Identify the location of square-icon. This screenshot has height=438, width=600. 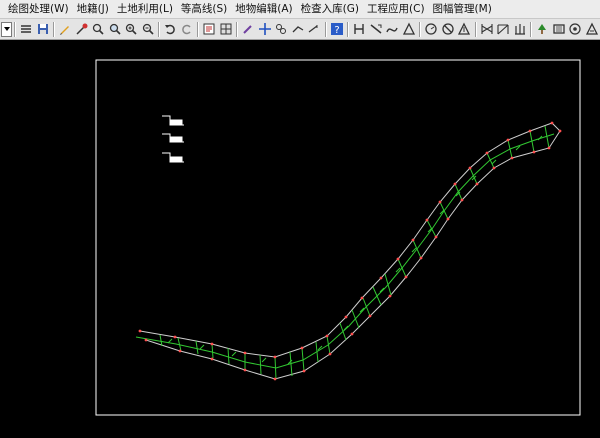
(559, 29).